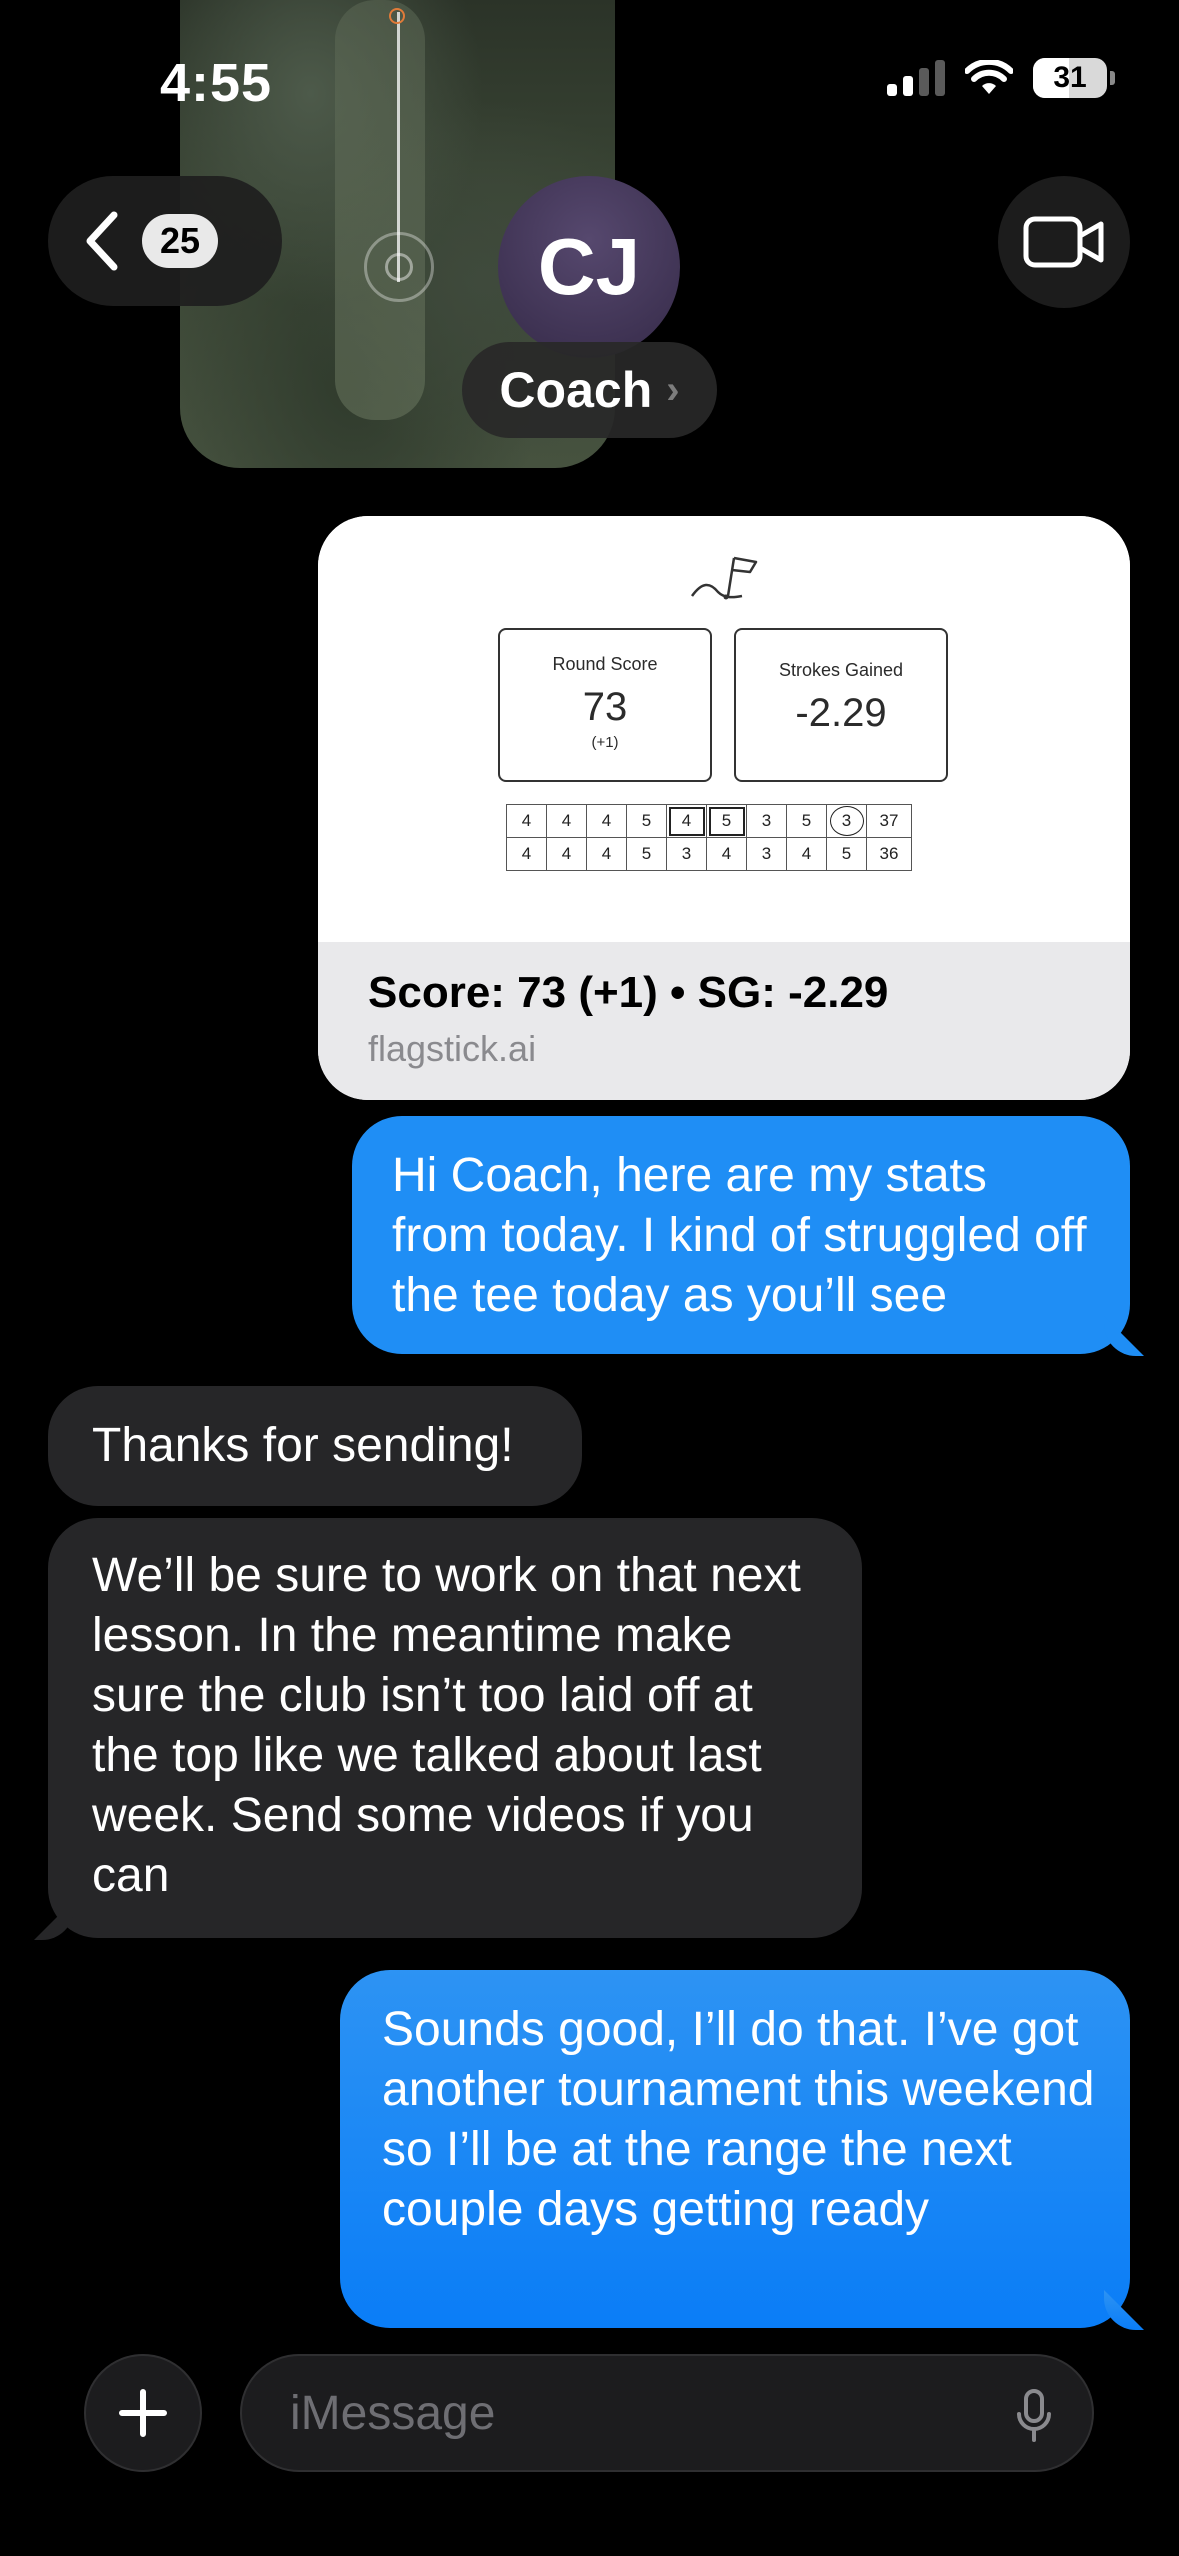 This screenshot has width=1179, height=2556. What do you see at coordinates (576, 390) in the screenshot?
I see `contact-name: Coach` at bounding box center [576, 390].